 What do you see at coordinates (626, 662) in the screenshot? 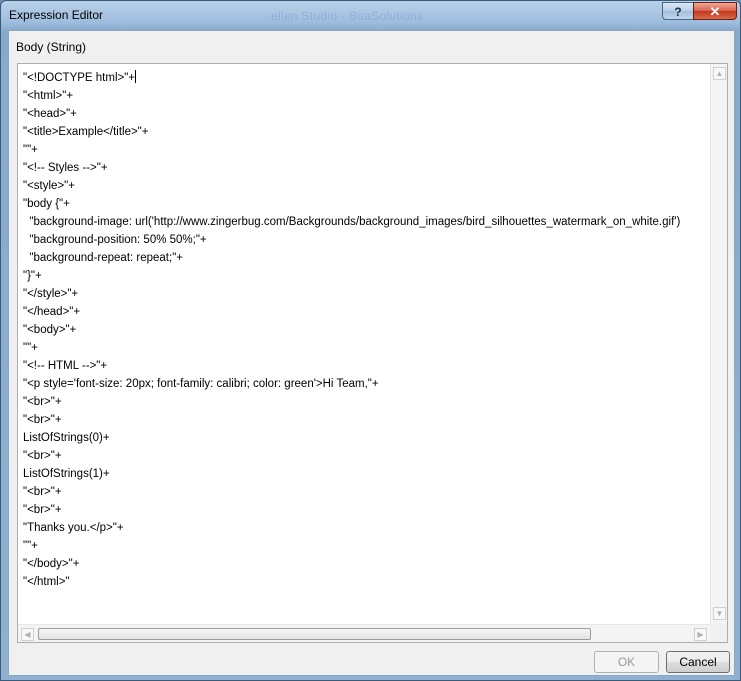
I see `ok-button: OK` at bounding box center [626, 662].